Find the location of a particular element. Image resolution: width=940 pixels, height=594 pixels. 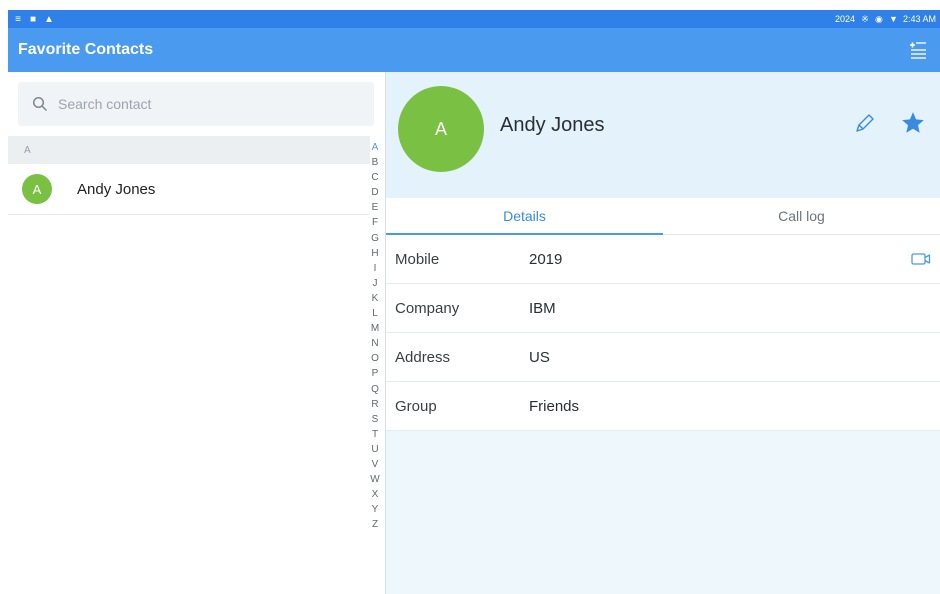

alert-icon: ▲ is located at coordinates (49, 19).